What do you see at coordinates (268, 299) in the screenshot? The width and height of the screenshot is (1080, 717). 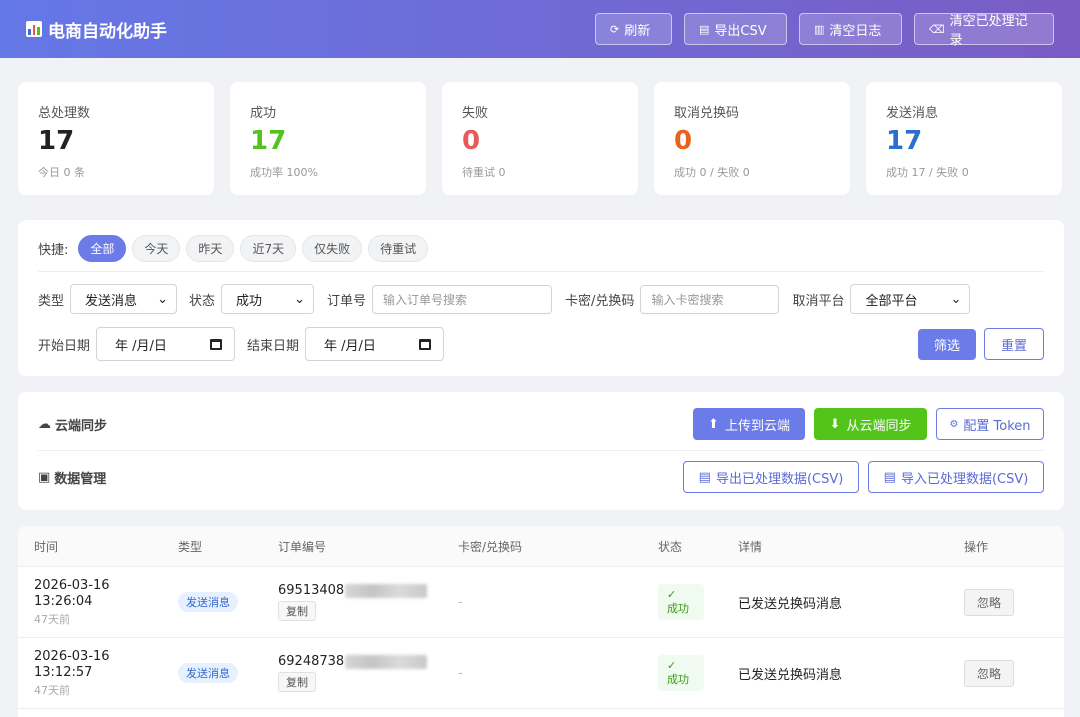 I see `status-select: 成功 ⌄` at bounding box center [268, 299].